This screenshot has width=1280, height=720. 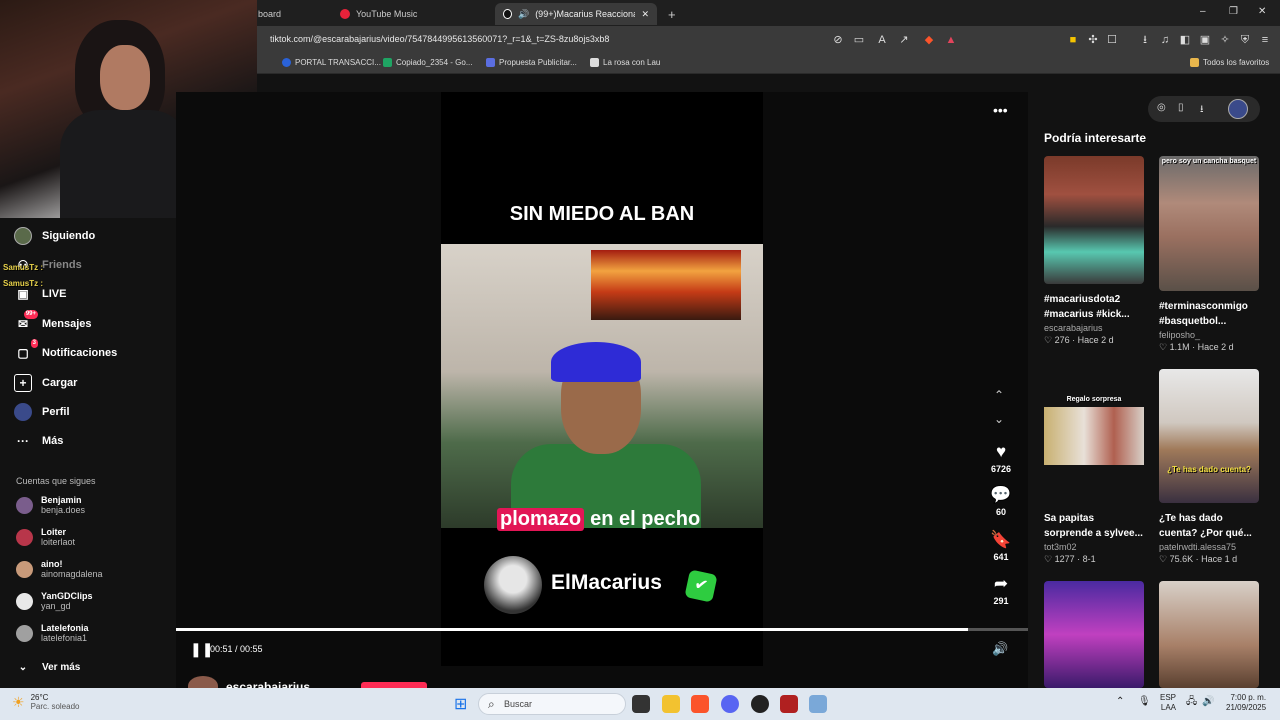 I want to click on network-icon: 🖧, so click(x=1191, y=702).